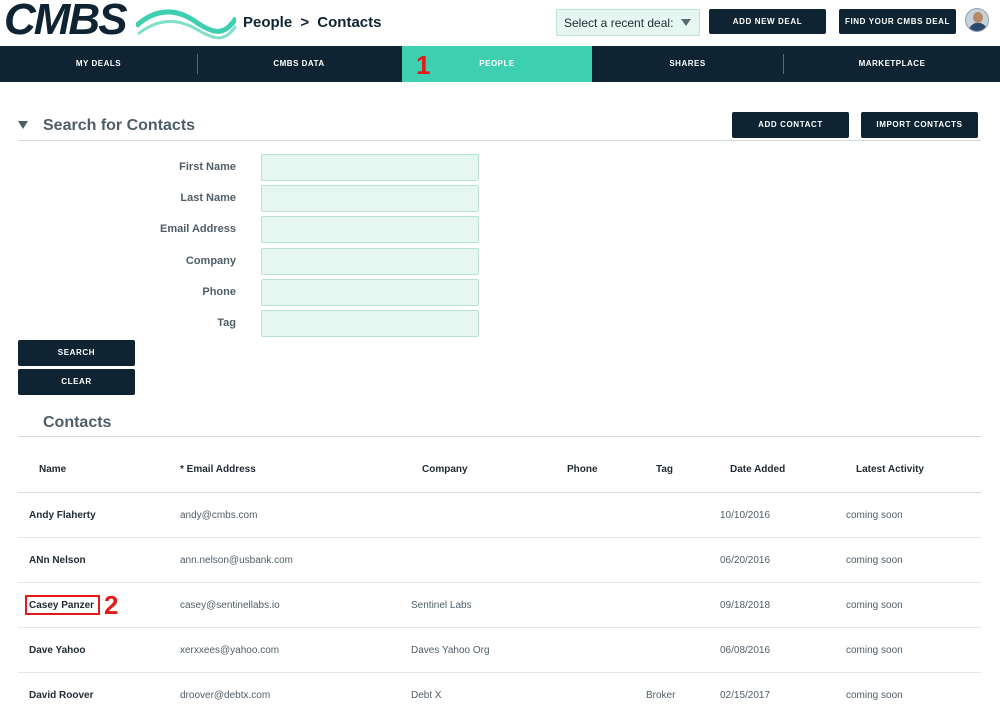  What do you see at coordinates (661, 695) in the screenshot?
I see `contact-tag: Broker` at bounding box center [661, 695].